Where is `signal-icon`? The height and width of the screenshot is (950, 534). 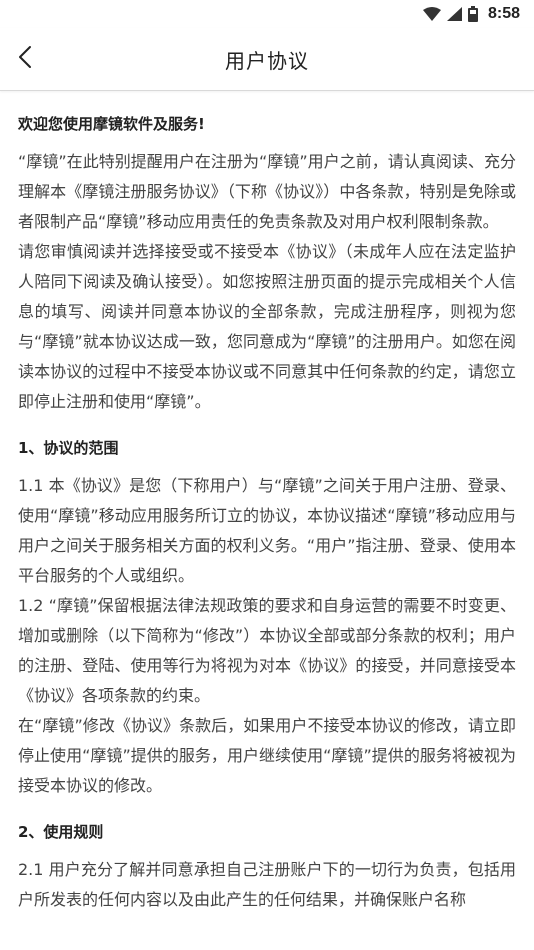 signal-icon is located at coordinates (454, 14).